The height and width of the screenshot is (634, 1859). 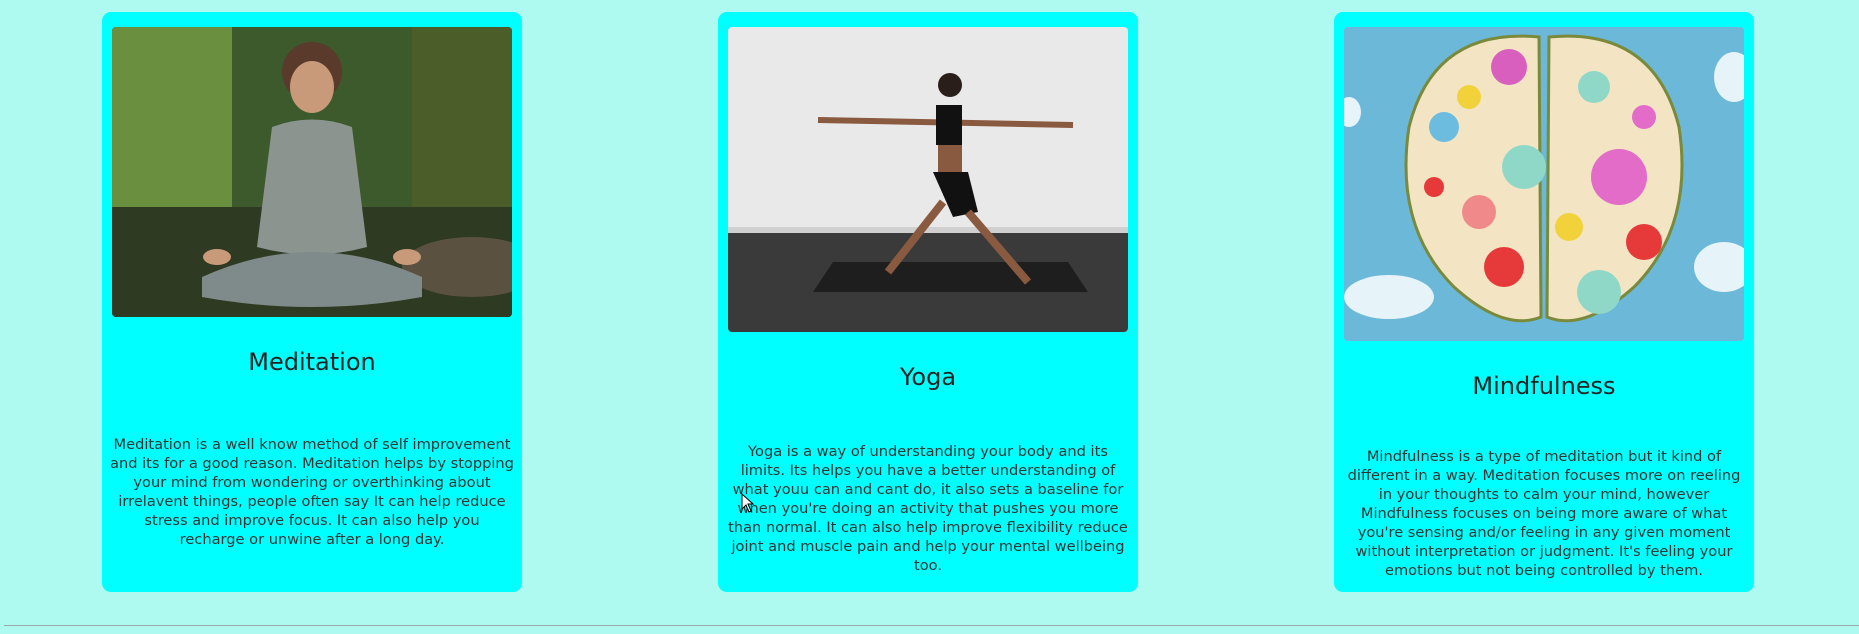 I want to click on card-title: Meditation, so click(x=312, y=362).